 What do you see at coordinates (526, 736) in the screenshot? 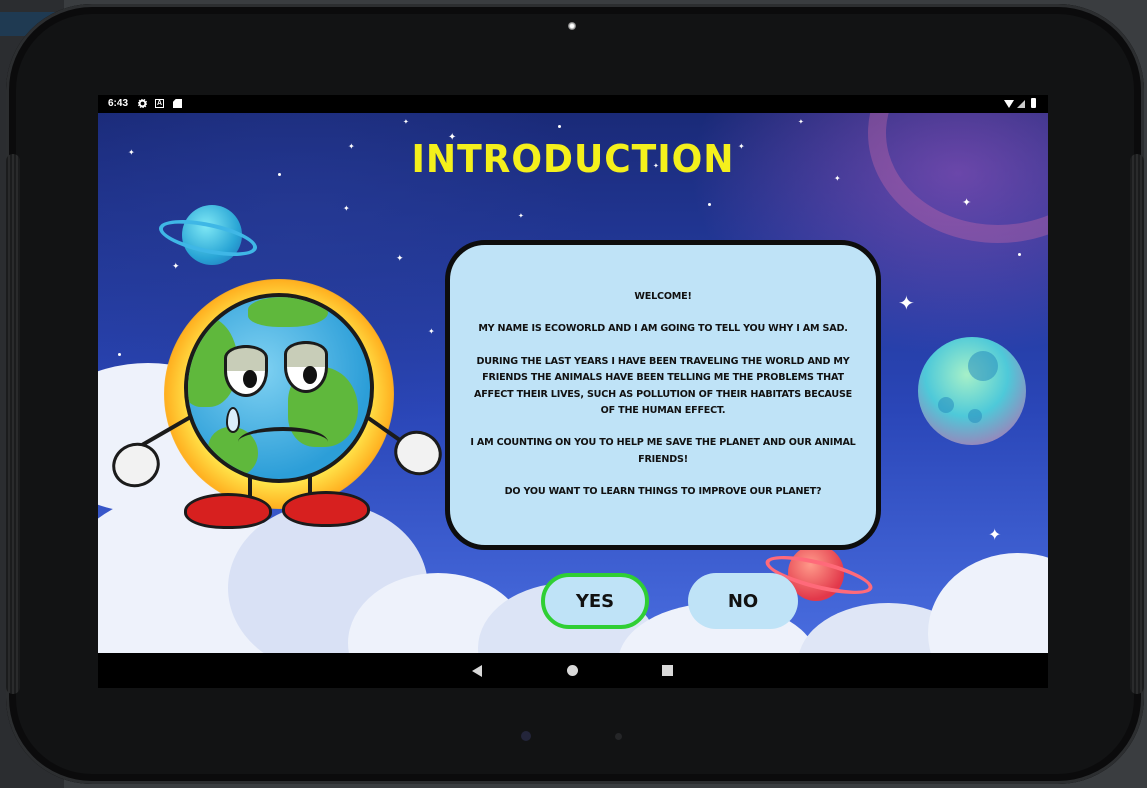
I see `sensor-left` at bounding box center [526, 736].